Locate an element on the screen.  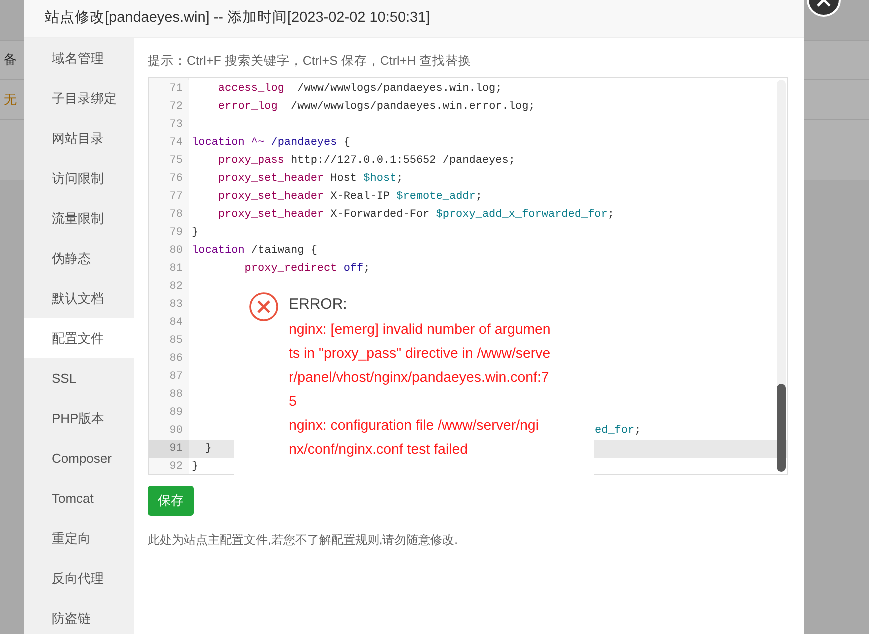
error-message-line: nginx: [emerg] invalid number of argumen is located at coordinates (420, 330).